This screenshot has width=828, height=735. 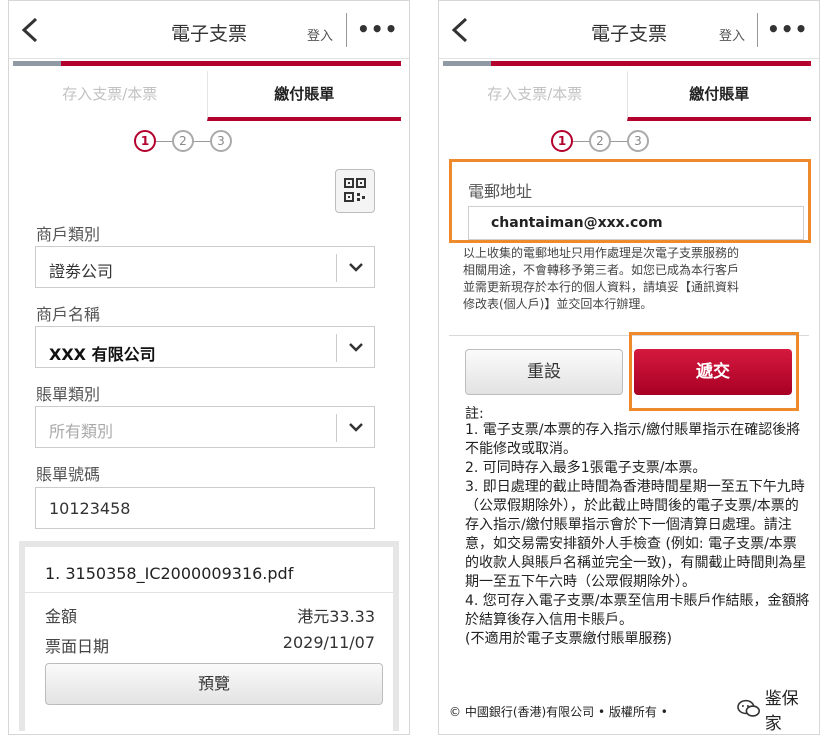 I want to click on bill-type-placeholder: 所有類別, so click(x=81, y=431).